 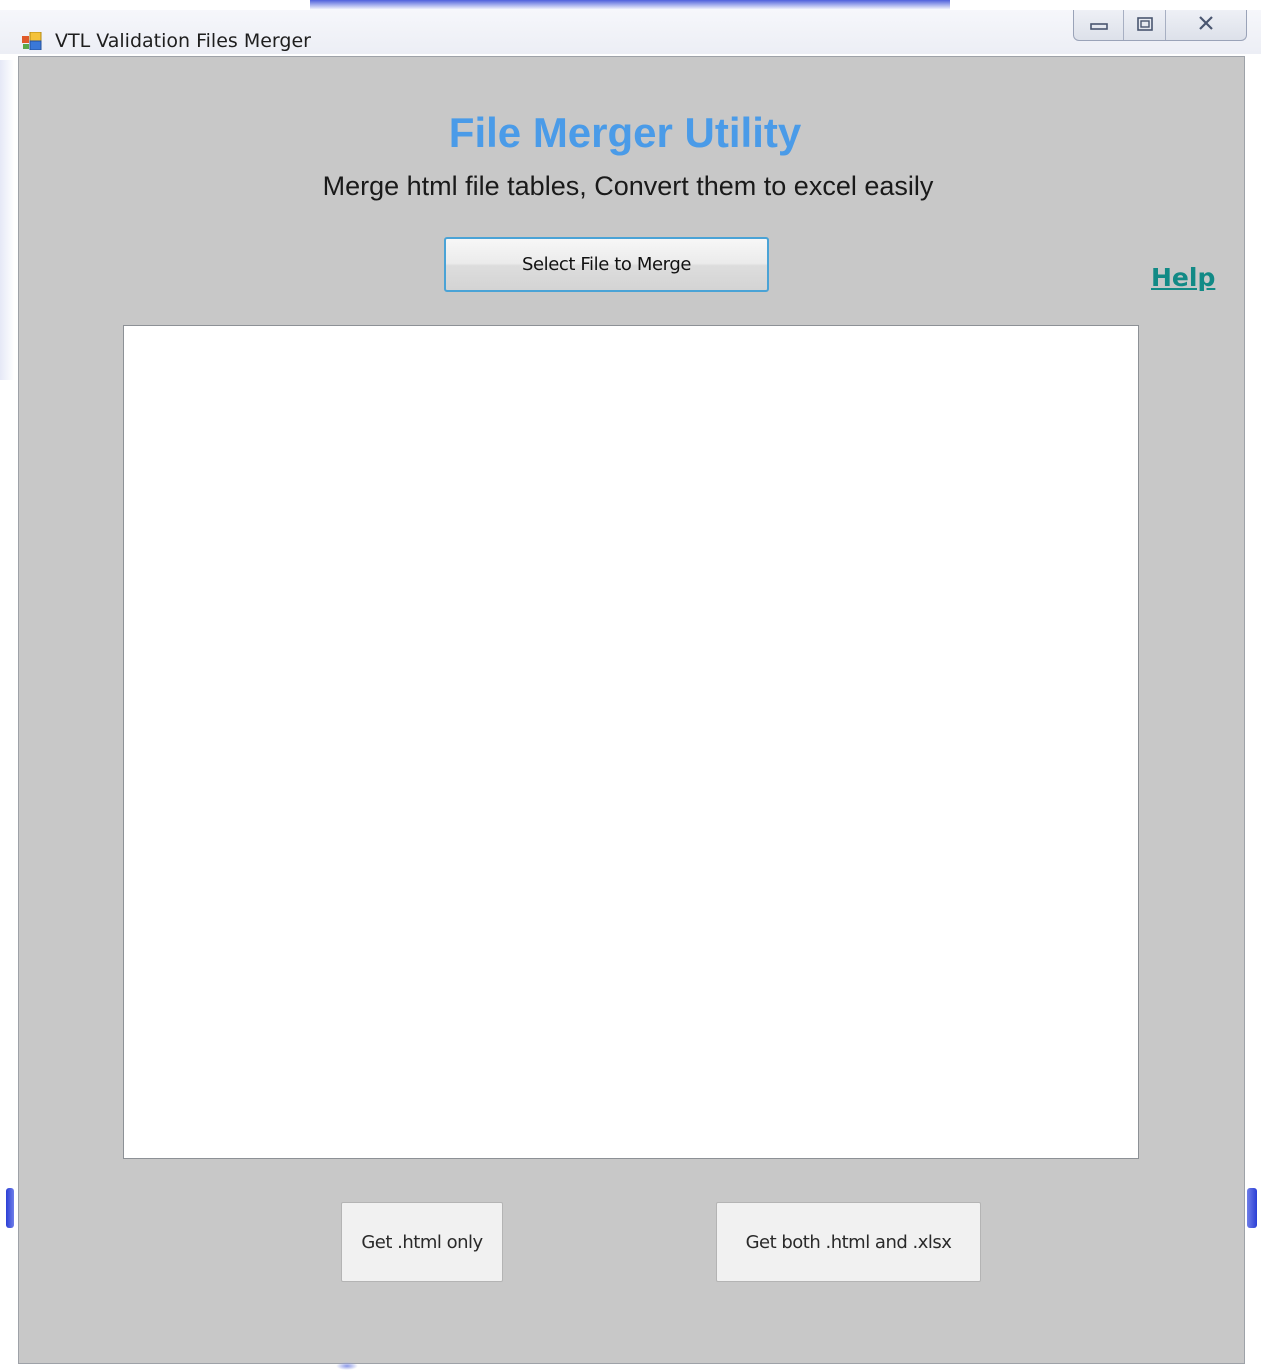 What do you see at coordinates (422, 1242) in the screenshot?
I see `get-html-only-button: Get .html only` at bounding box center [422, 1242].